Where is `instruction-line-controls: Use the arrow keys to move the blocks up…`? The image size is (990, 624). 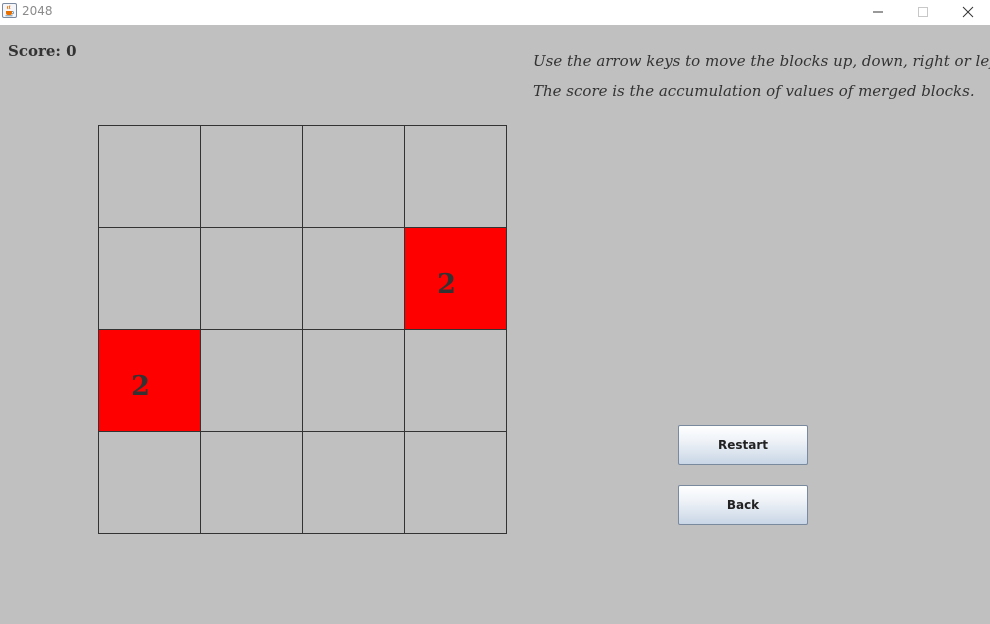 instruction-line-controls: Use the arrow keys to move the blocks up… is located at coordinates (761, 61).